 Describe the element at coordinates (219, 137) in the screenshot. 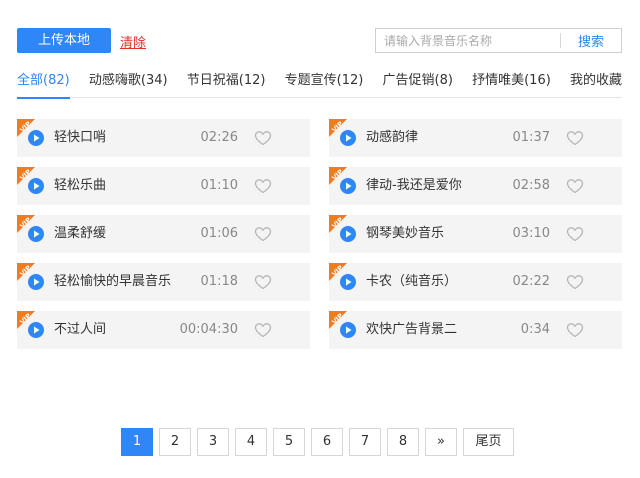

I see `song-duration: 02:26` at that location.